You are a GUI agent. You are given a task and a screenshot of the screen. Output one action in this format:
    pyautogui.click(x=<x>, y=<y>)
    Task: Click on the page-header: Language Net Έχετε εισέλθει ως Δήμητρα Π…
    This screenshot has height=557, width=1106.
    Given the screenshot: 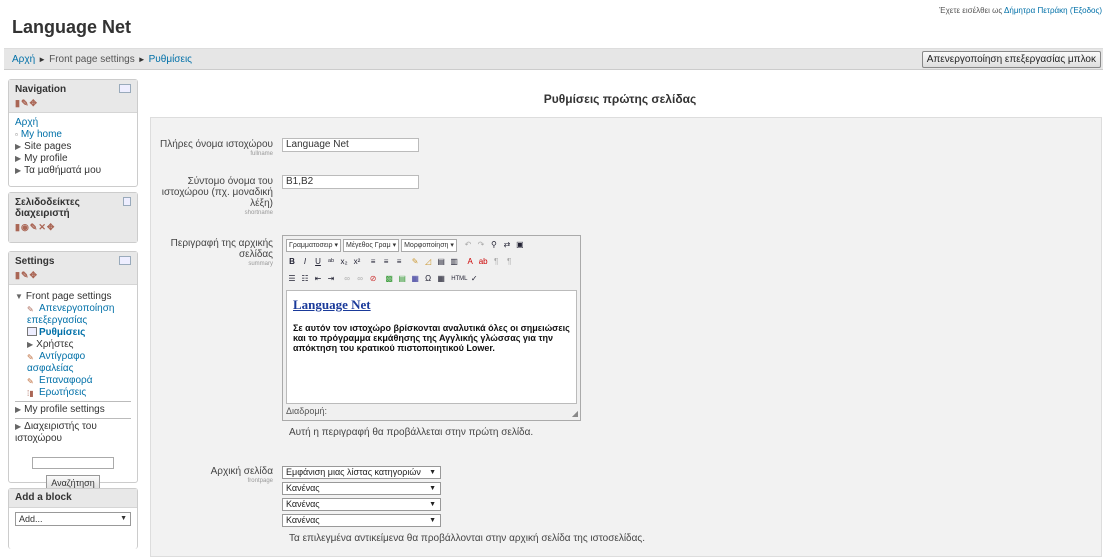 What is the action you would take?
    pyautogui.click(x=553, y=23)
    